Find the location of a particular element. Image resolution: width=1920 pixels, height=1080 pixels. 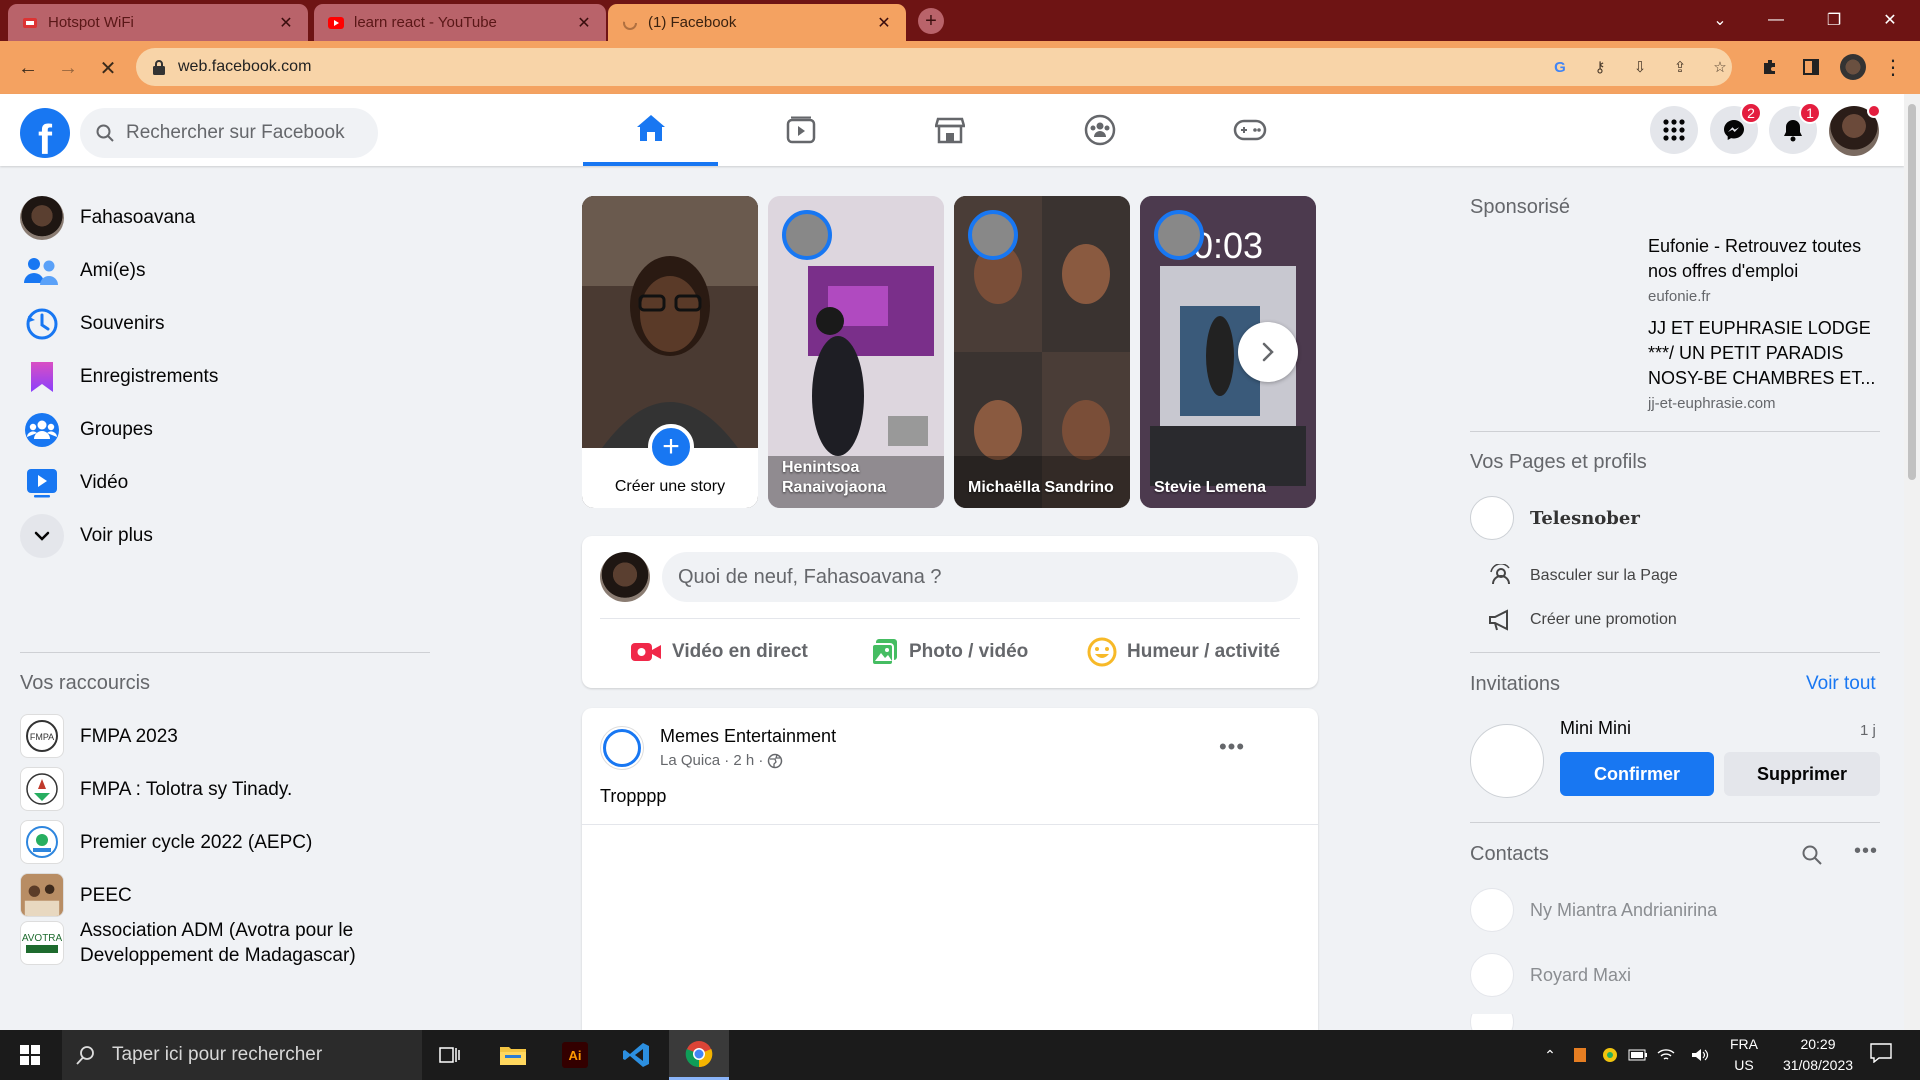

sidebar-item-memories: Souvenirs is located at coordinates (218, 324).